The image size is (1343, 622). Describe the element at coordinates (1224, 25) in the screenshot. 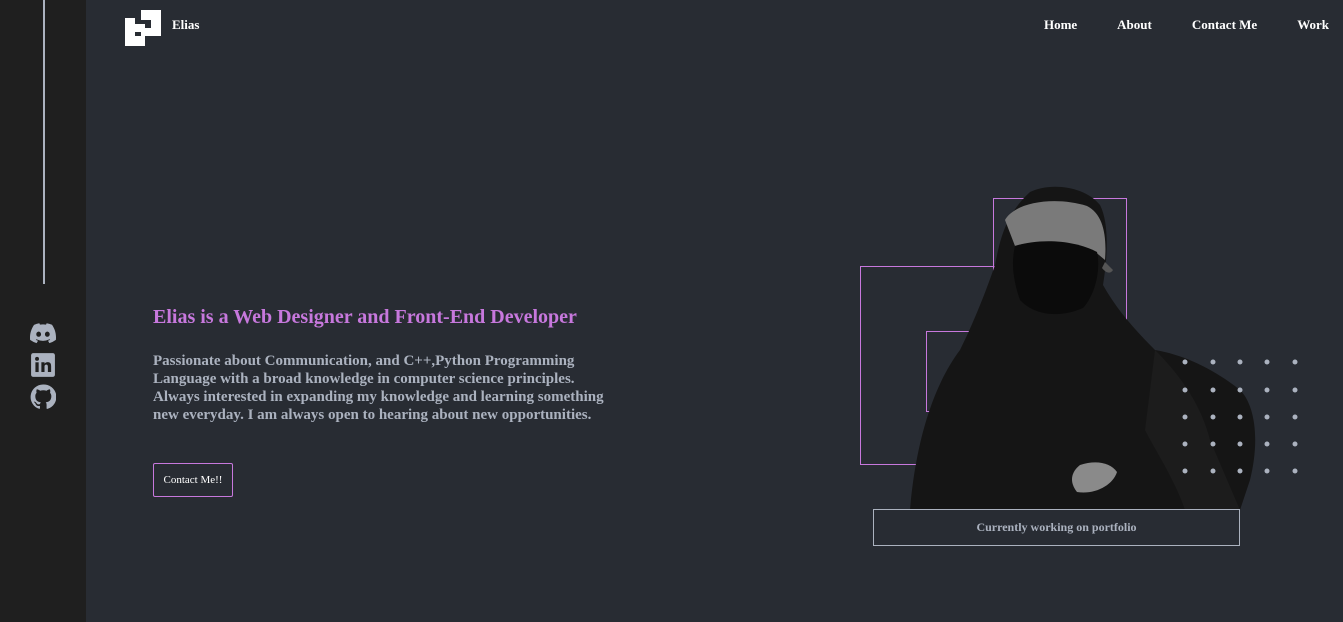

I see `nav-contact: Contact Me` at that location.